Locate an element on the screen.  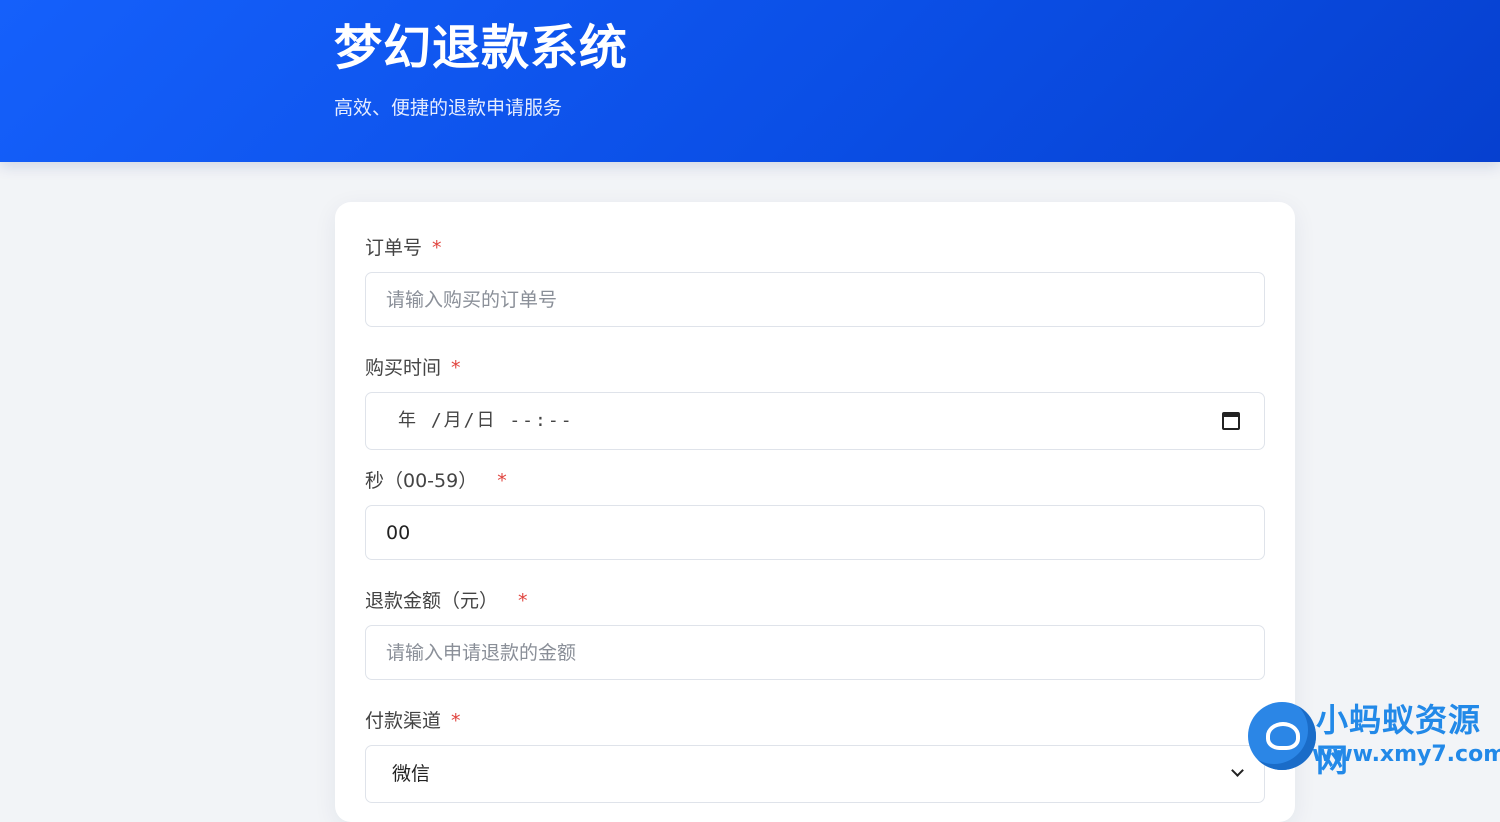
payment-channel-label-text: 付款渠道 is located at coordinates (403, 721).